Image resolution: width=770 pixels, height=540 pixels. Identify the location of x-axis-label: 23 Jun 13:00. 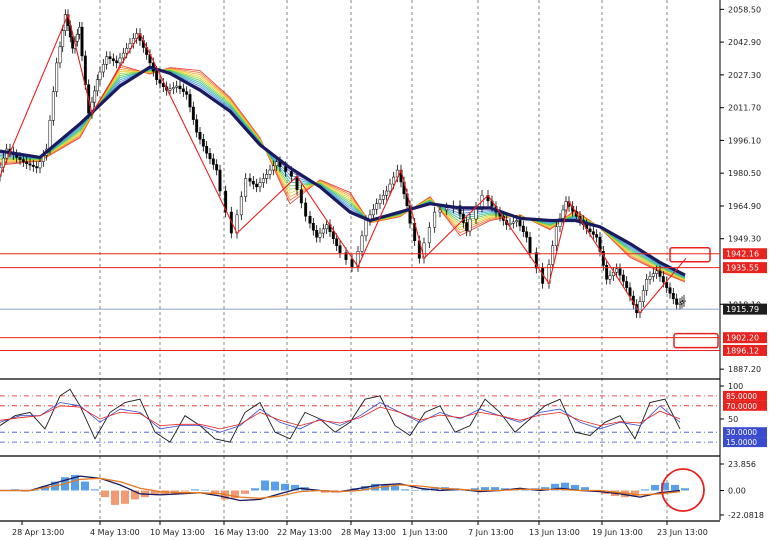
(682, 532).